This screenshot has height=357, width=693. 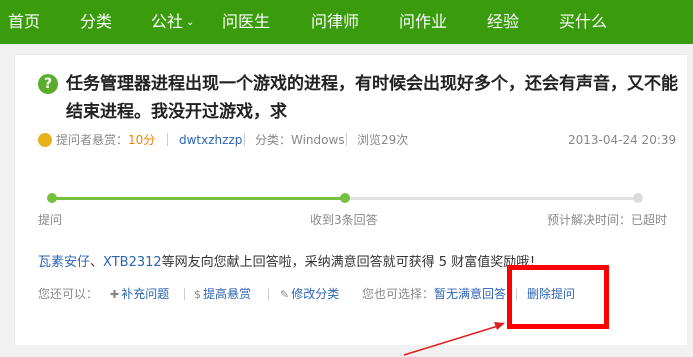 What do you see at coordinates (451, 340) in the screenshot?
I see `arrow-line` at bounding box center [451, 340].